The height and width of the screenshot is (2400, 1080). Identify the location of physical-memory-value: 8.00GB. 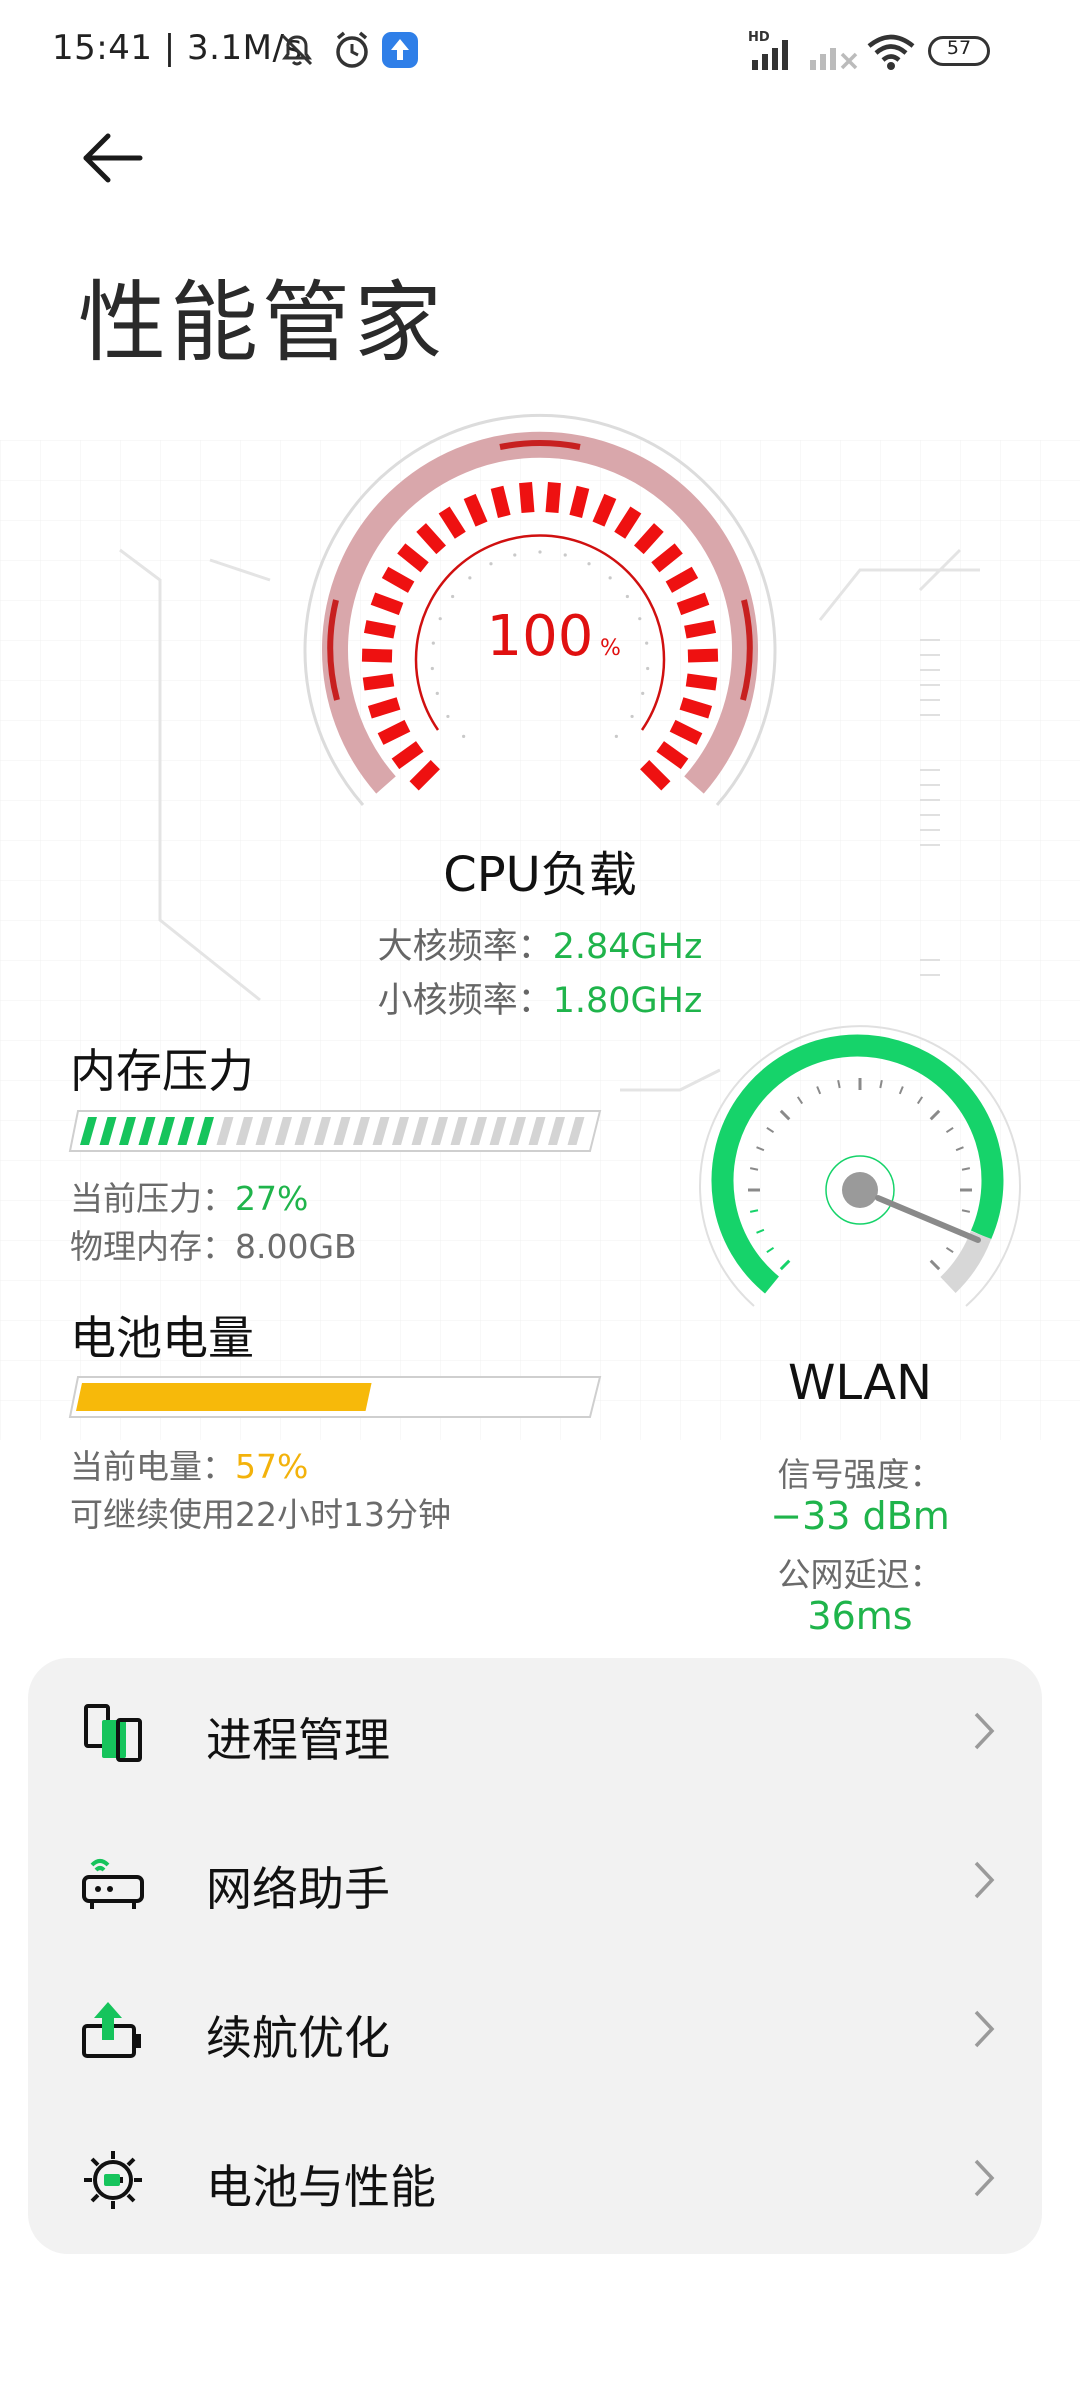
(296, 1246).